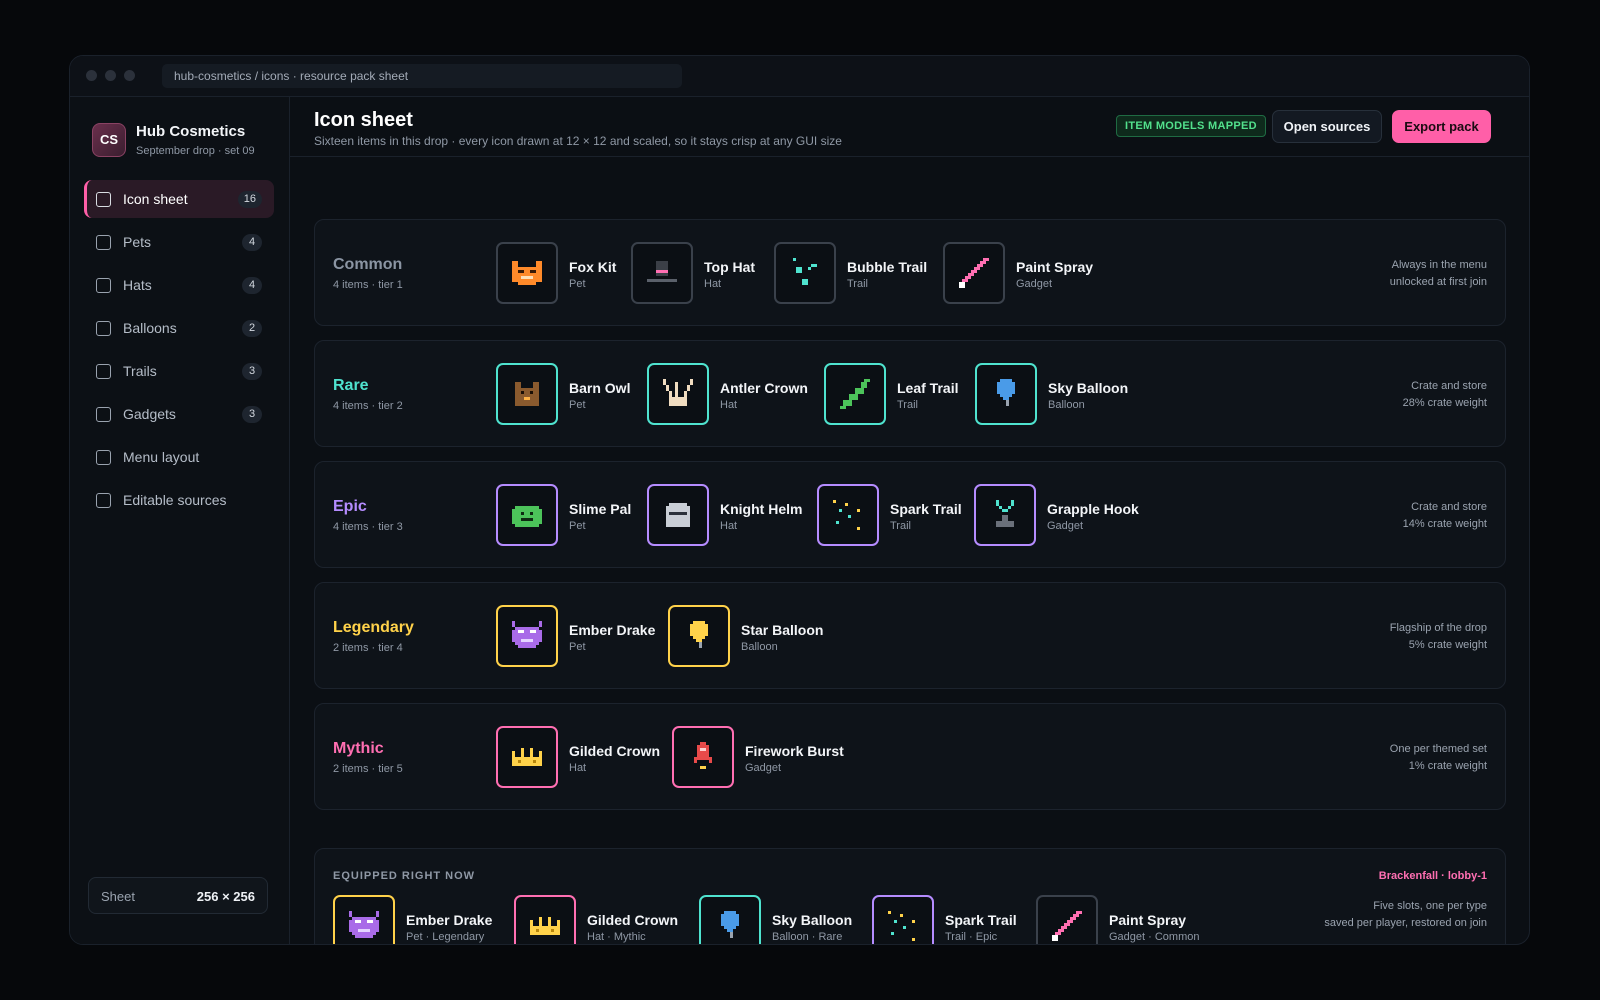 Image resolution: width=1600 pixels, height=1000 pixels. I want to click on sidebar-item-label: Trails, so click(140, 371).